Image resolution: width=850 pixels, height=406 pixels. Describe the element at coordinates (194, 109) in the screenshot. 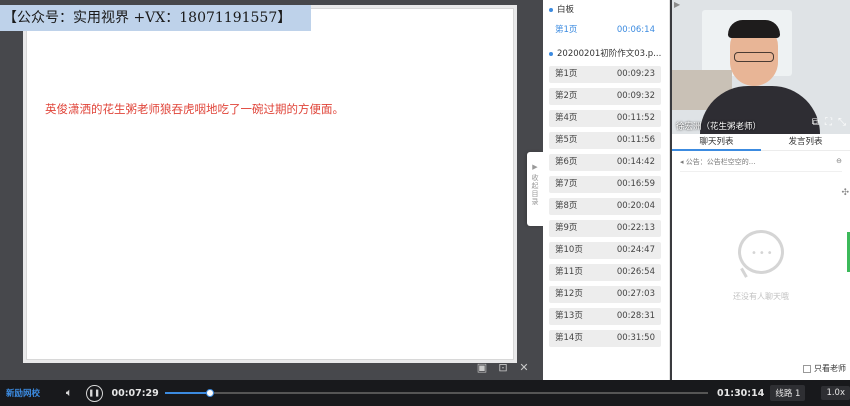

I see `slide-text: 英俊潇洒的花生粥老师狼吞虎咽地吃了一碗过期的方便面。` at that location.